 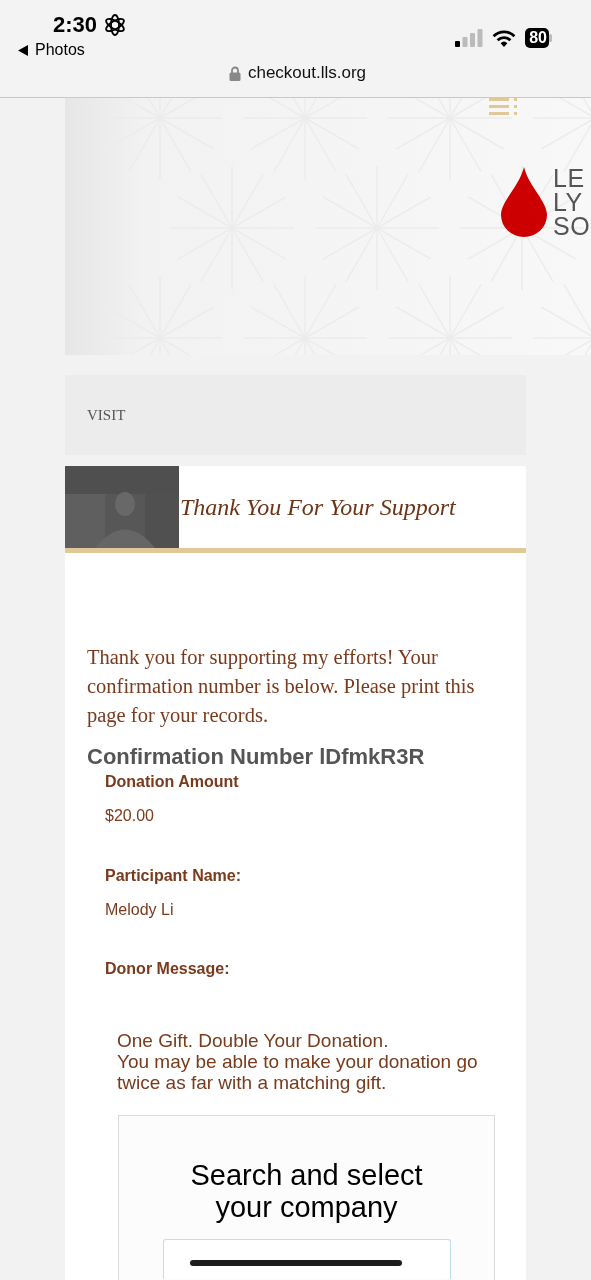 I want to click on menu-icon, so click(x=504, y=108).